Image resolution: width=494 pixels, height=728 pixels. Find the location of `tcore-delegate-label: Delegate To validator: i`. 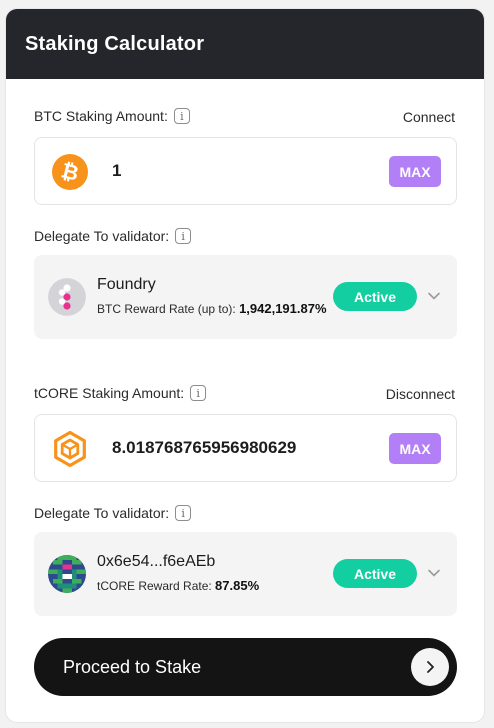

tcore-delegate-label: Delegate To validator: i is located at coordinates (113, 513).